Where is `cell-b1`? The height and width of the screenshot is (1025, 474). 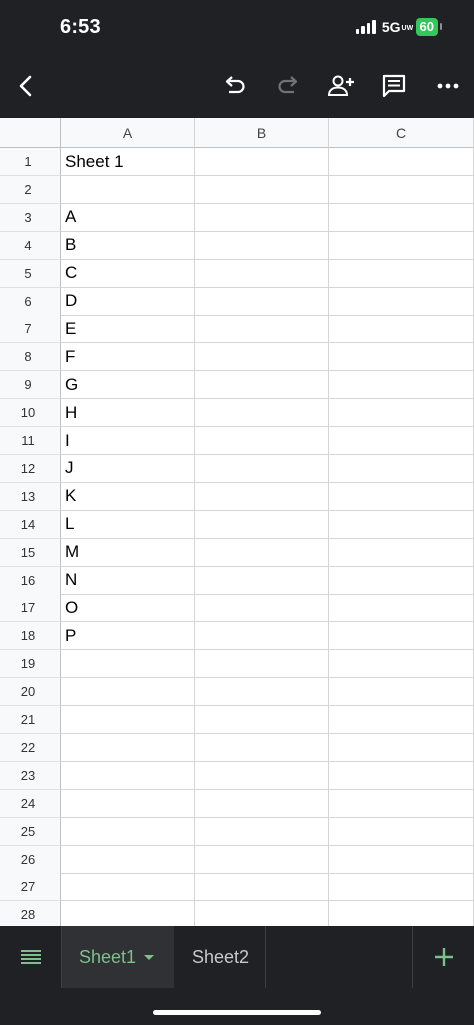
cell-b1 is located at coordinates (262, 162).